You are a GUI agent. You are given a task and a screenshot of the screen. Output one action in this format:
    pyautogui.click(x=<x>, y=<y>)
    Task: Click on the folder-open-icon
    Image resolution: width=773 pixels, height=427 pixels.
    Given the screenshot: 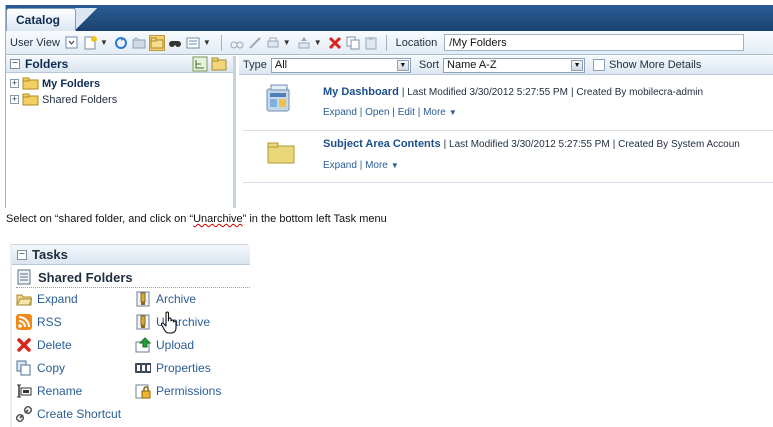 What is the action you would take?
    pyautogui.click(x=24, y=299)
    